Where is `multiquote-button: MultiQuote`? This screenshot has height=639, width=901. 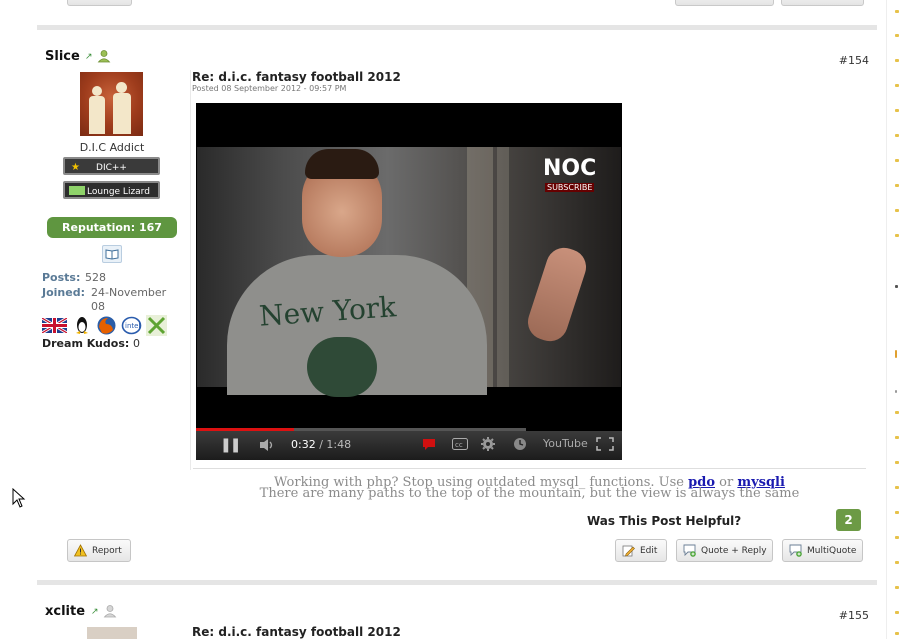
multiquote-button: MultiQuote is located at coordinates (822, 550).